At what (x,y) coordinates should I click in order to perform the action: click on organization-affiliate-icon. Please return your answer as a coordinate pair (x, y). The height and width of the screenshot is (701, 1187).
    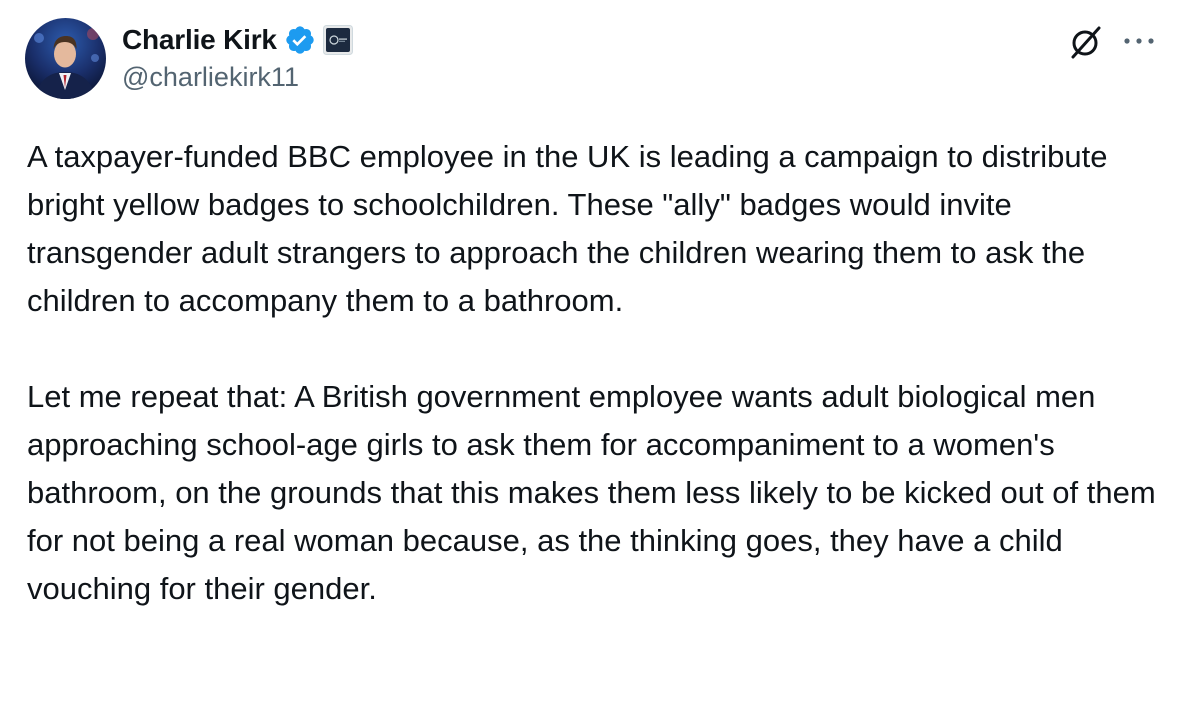
    Looking at the image, I should click on (337, 40).